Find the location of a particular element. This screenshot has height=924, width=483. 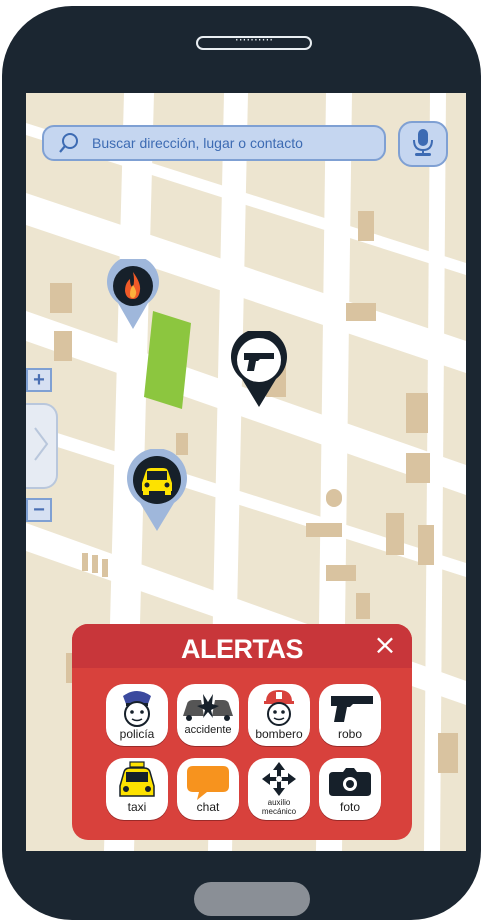

fire-icon is located at coordinates (133, 292).